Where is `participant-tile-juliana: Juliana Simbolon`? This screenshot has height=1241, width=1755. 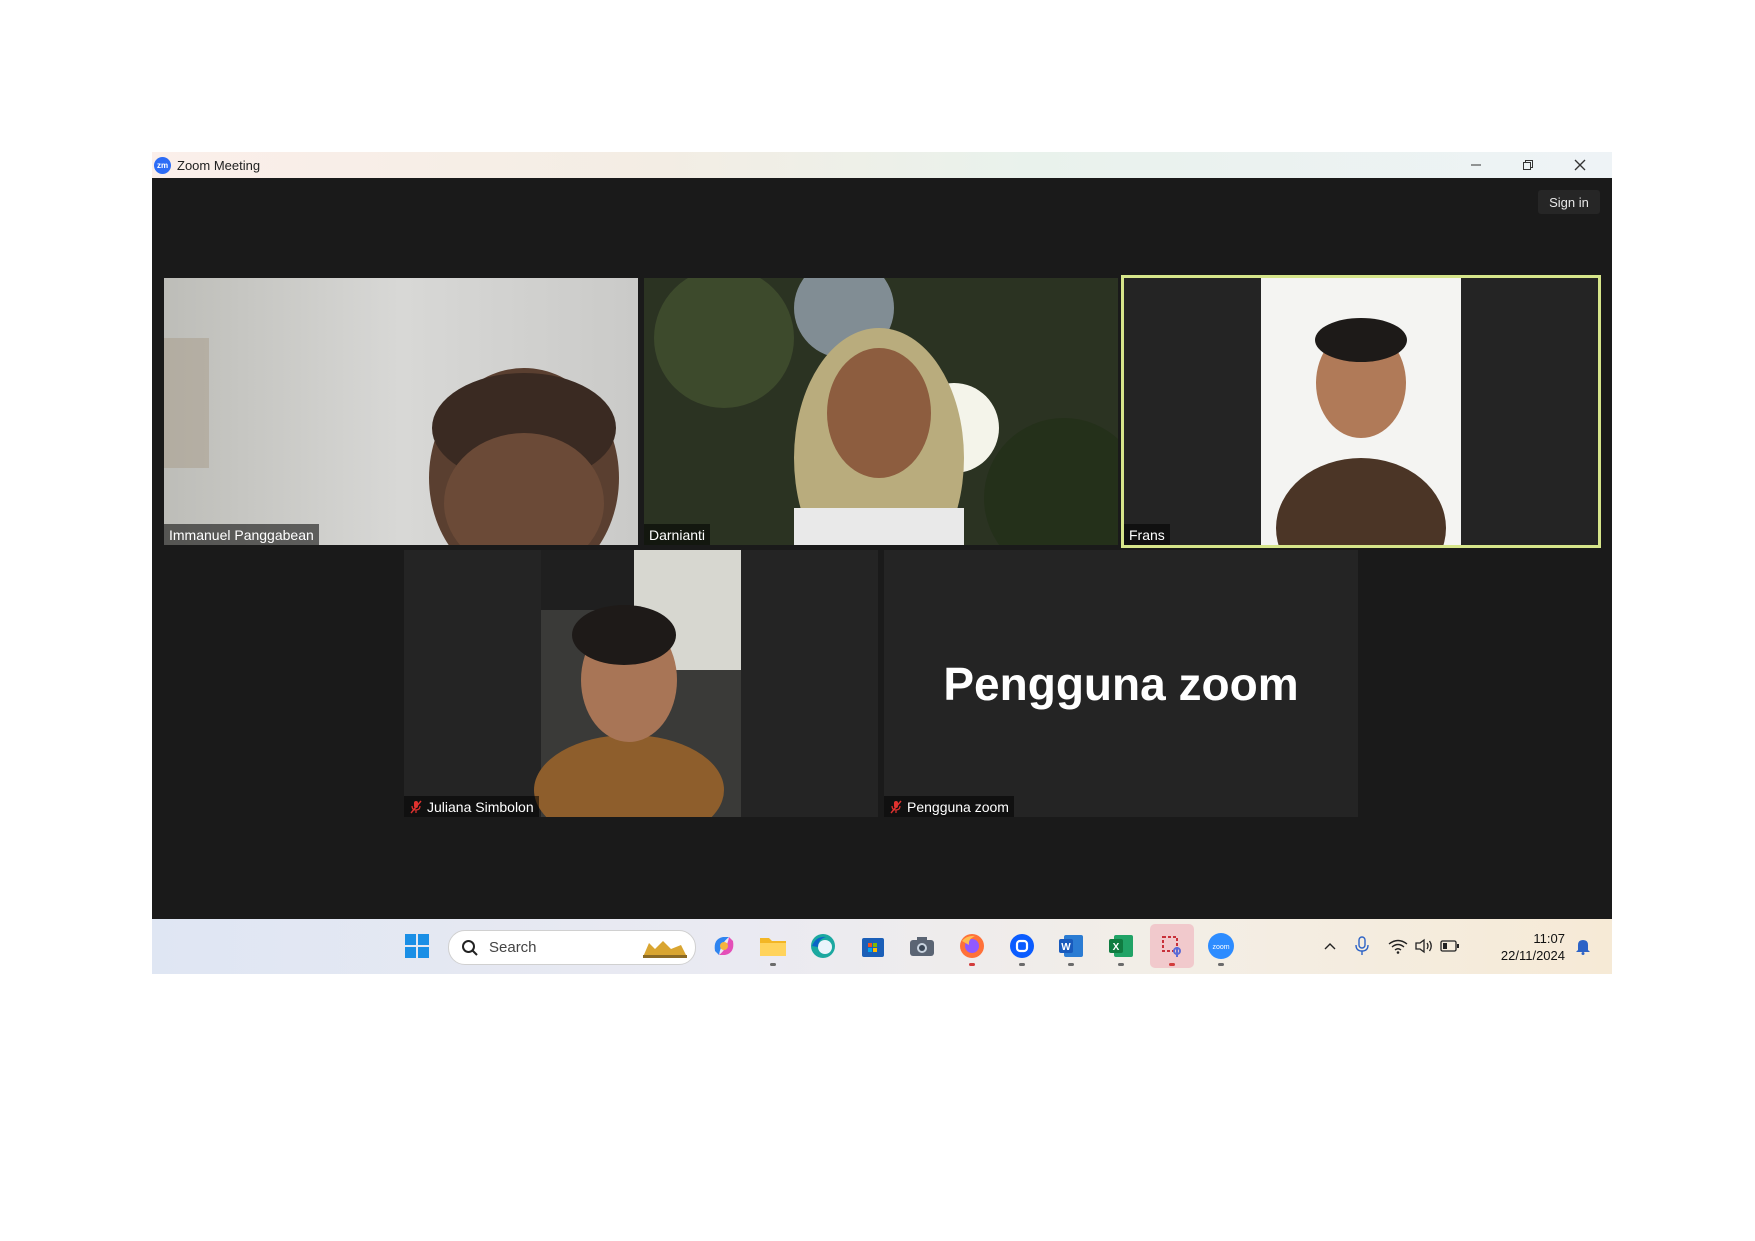 participant-tile-juliana: Juliana Simbolon is located at coordinates (641, 683).